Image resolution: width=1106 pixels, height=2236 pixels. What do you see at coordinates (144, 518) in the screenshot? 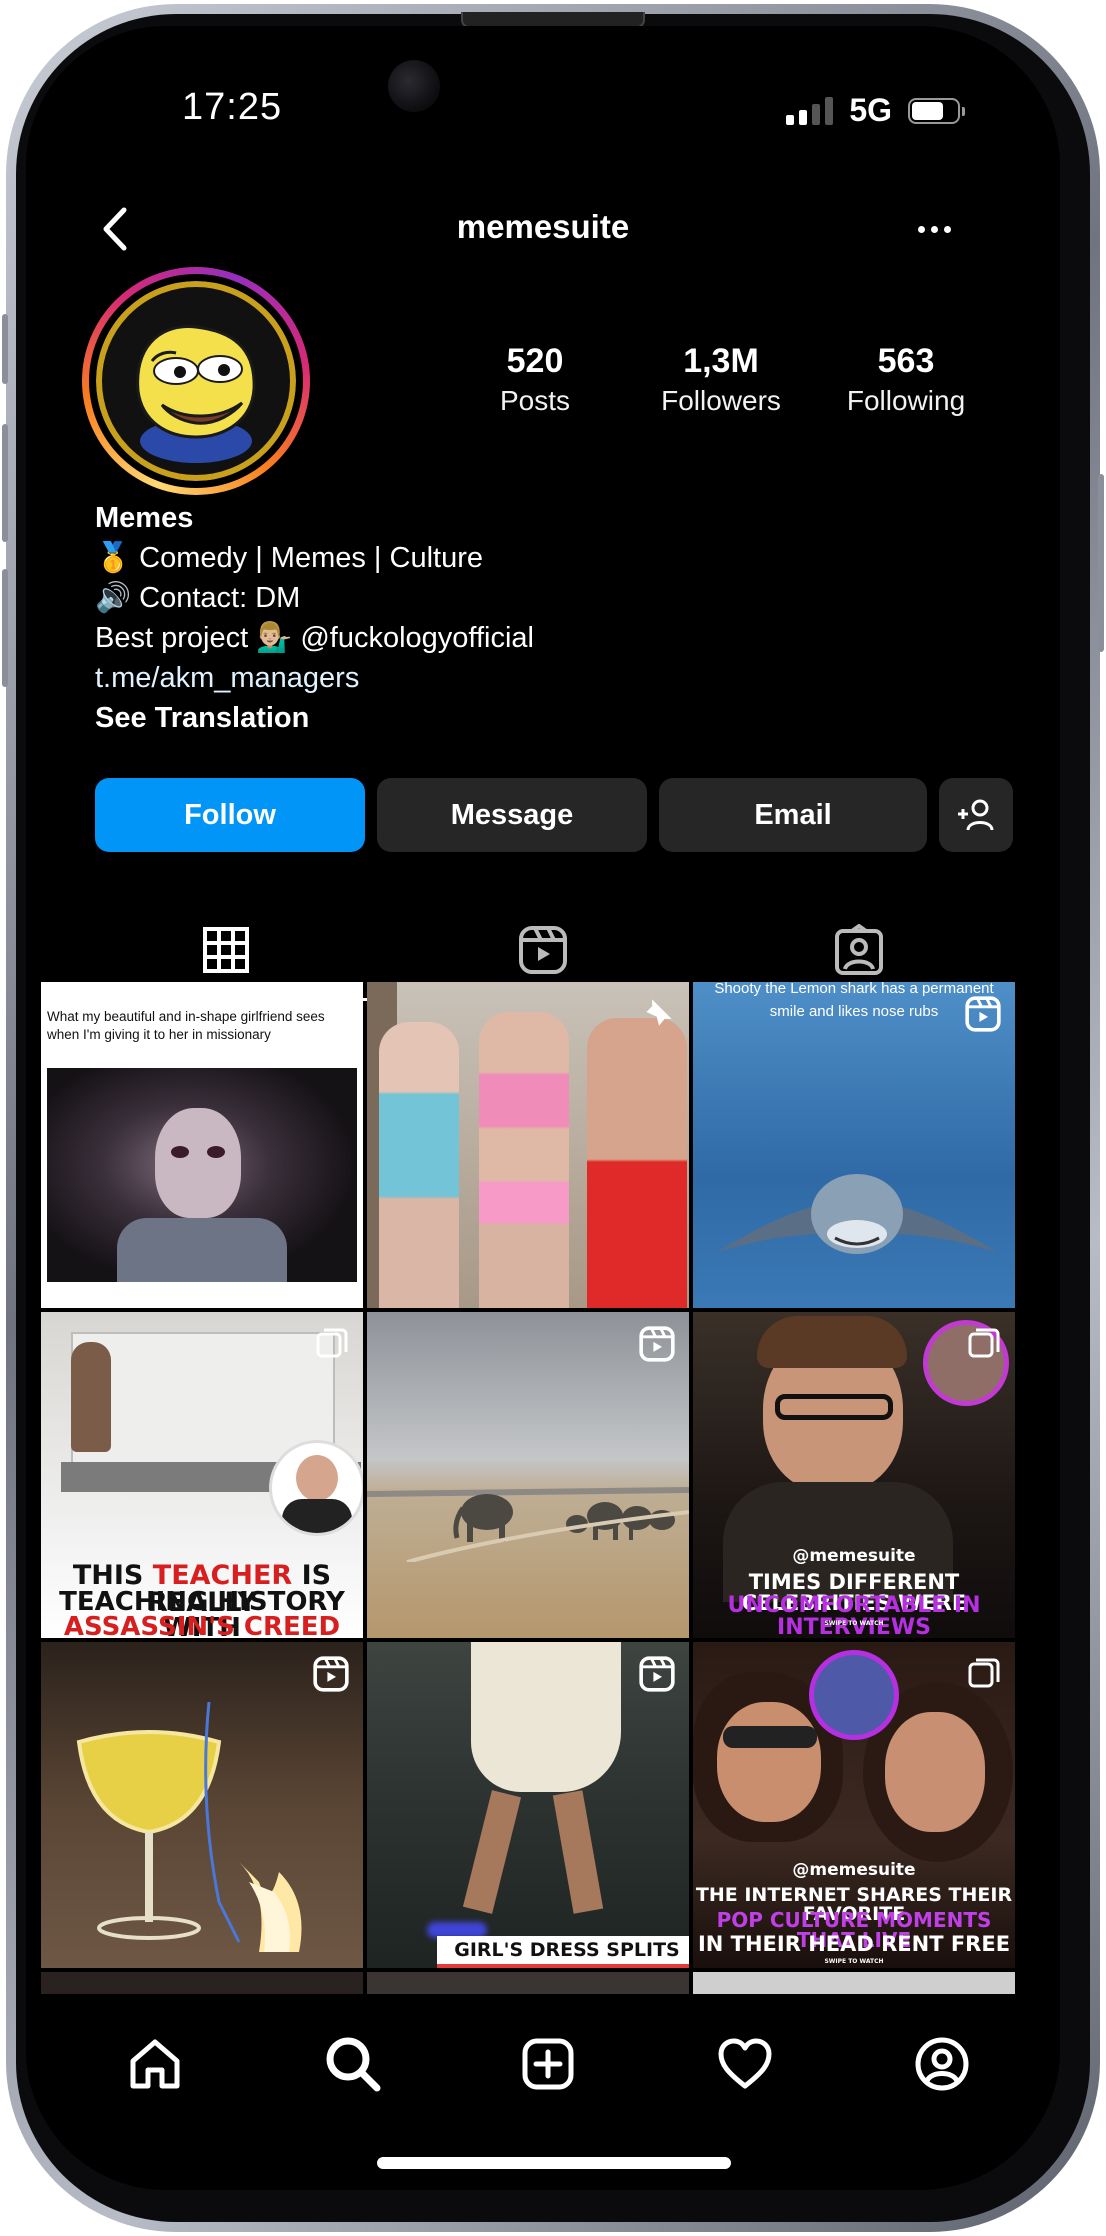
I see `profile-name: Memes` at bounding box center [144, 518].